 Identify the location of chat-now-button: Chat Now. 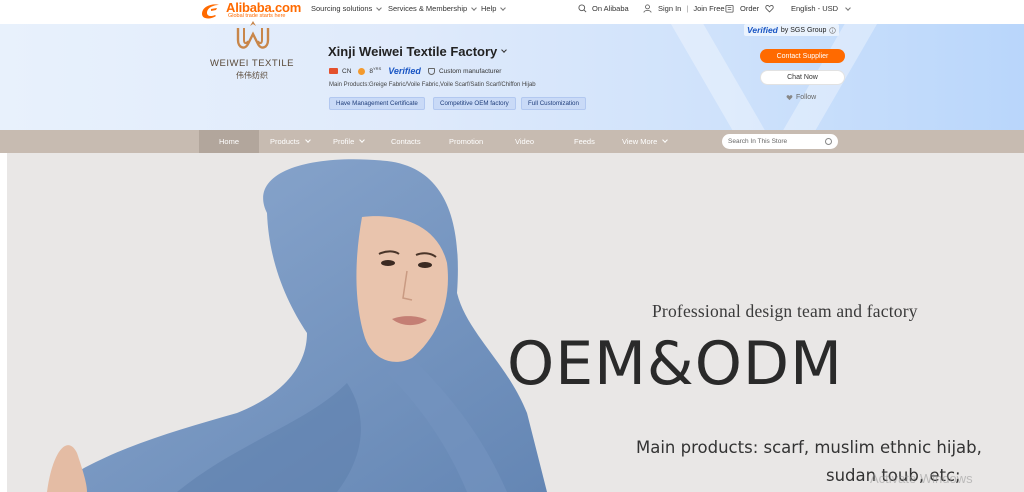
(802, 77).